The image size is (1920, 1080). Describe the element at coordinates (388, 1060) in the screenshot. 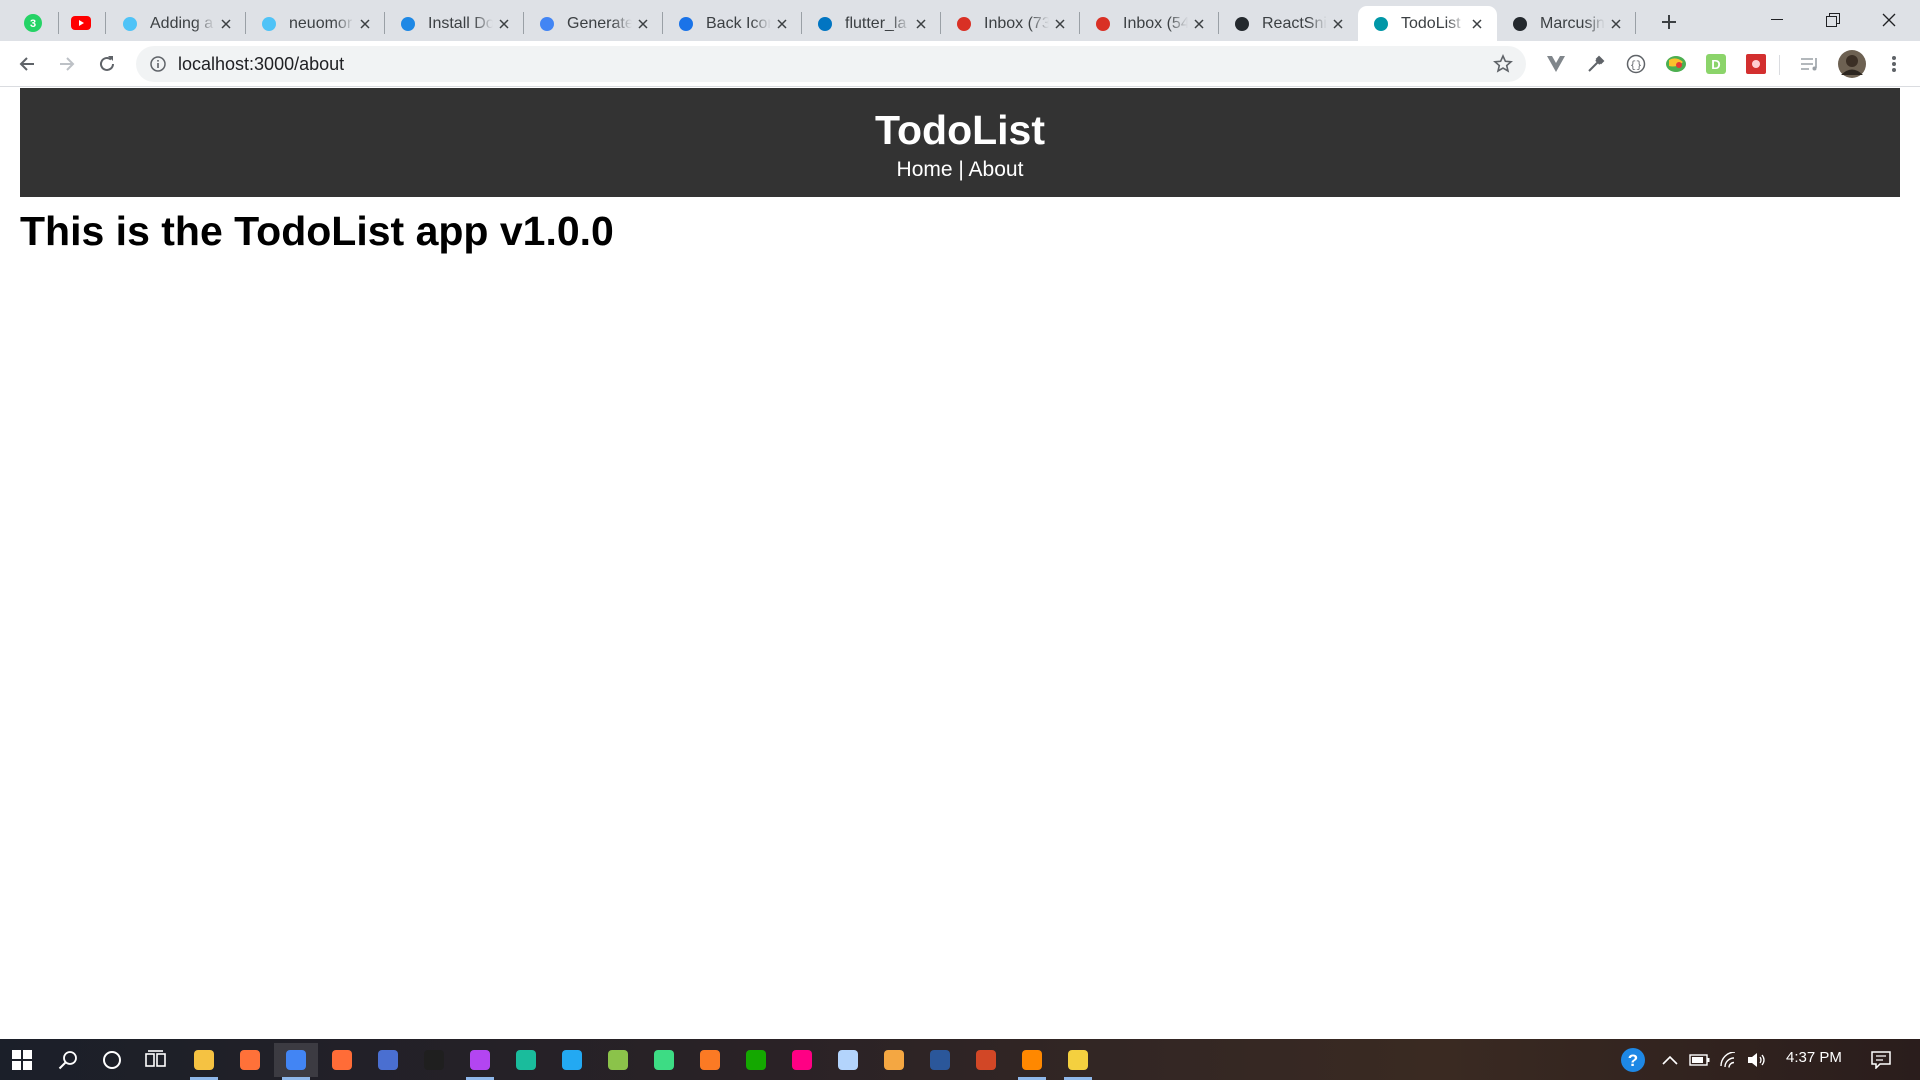

I see `terminal-icon` at that location.